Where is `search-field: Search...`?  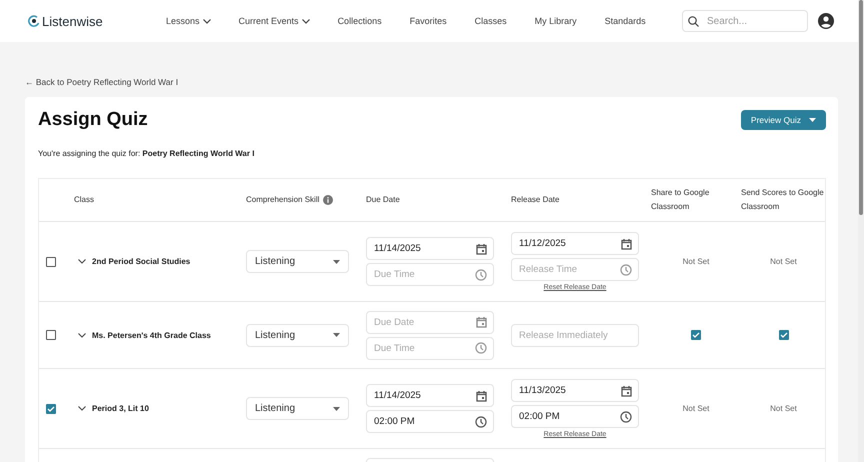
search-field: Search... is located at coordinates (745, 21).